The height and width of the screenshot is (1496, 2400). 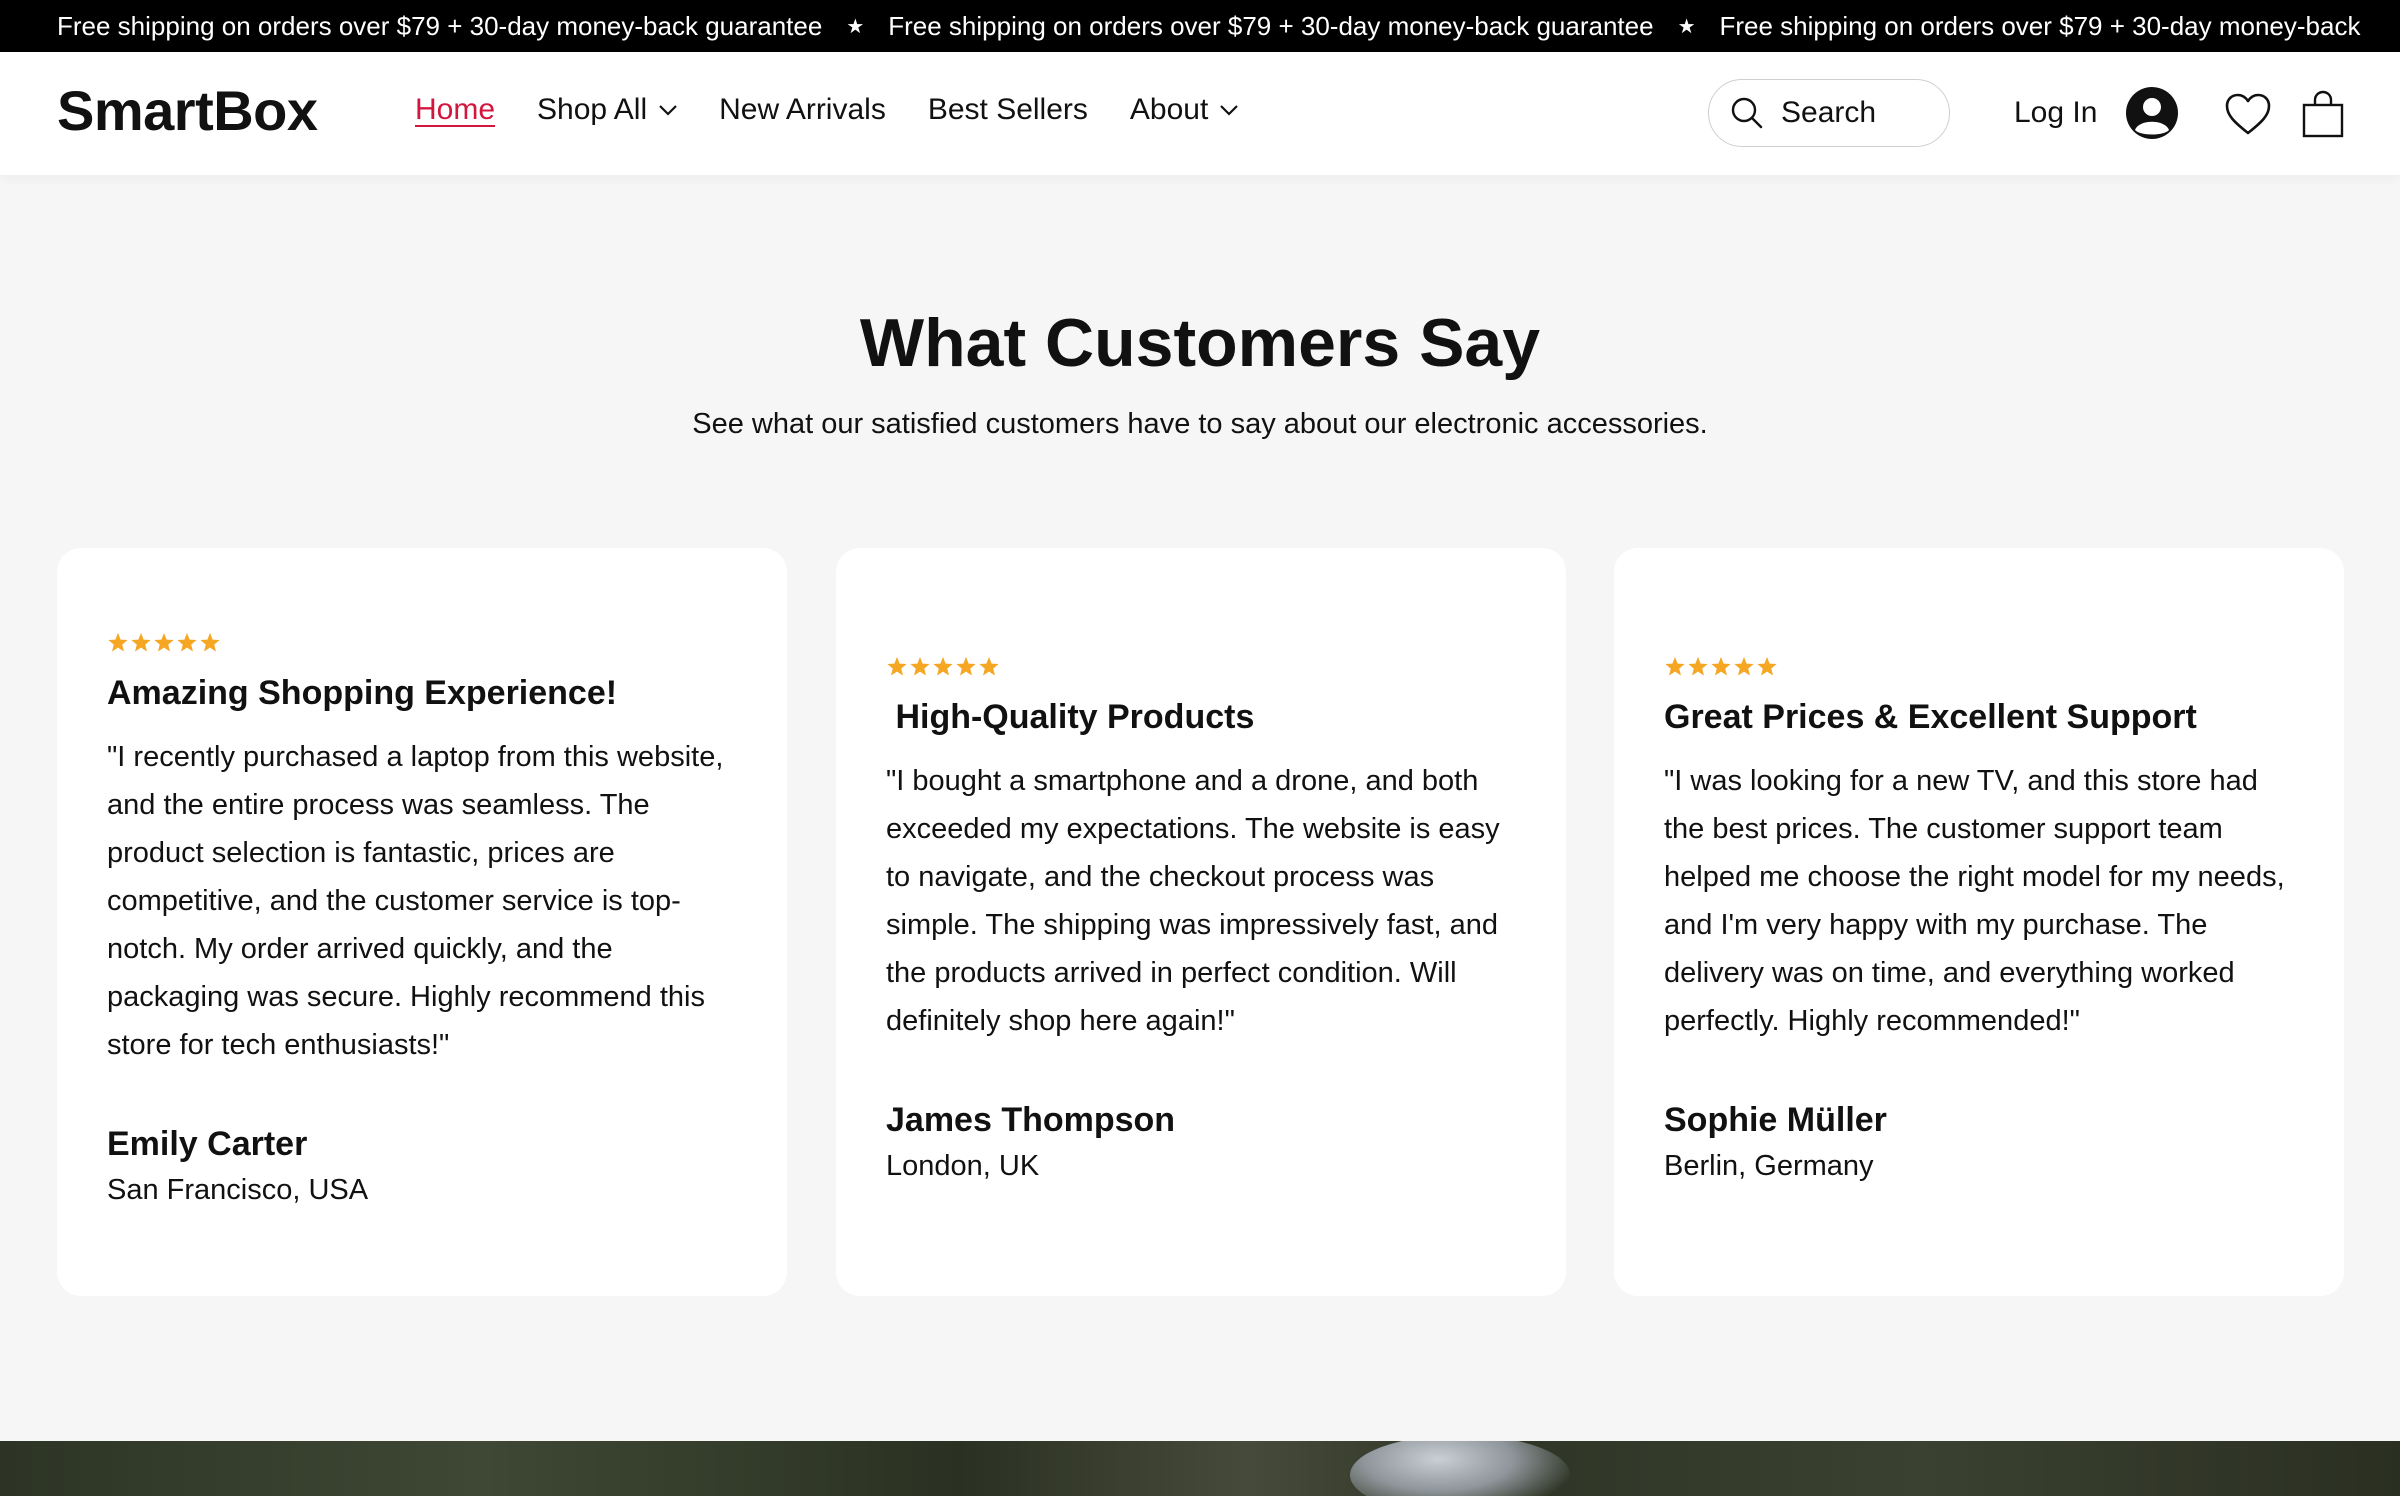 What do you see at coordinates (1747, 113) in the screenshot?
I see `search-icon` at bounding box center [1747, 113].